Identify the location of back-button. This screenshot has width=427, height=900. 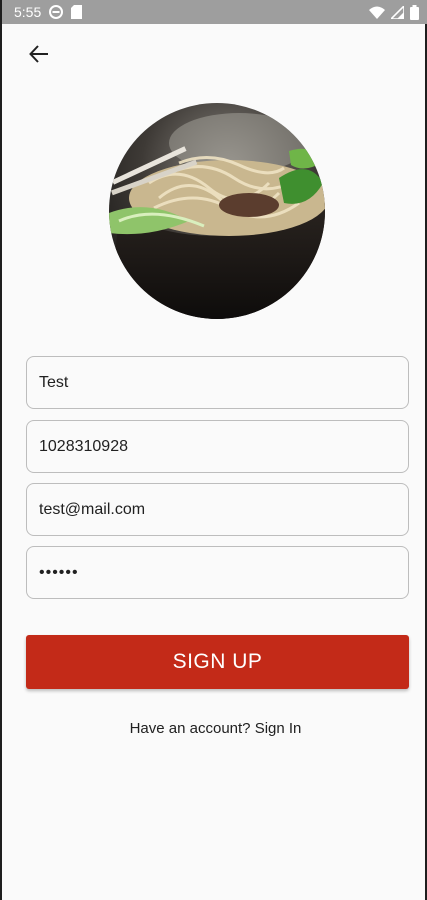
(39, 56).